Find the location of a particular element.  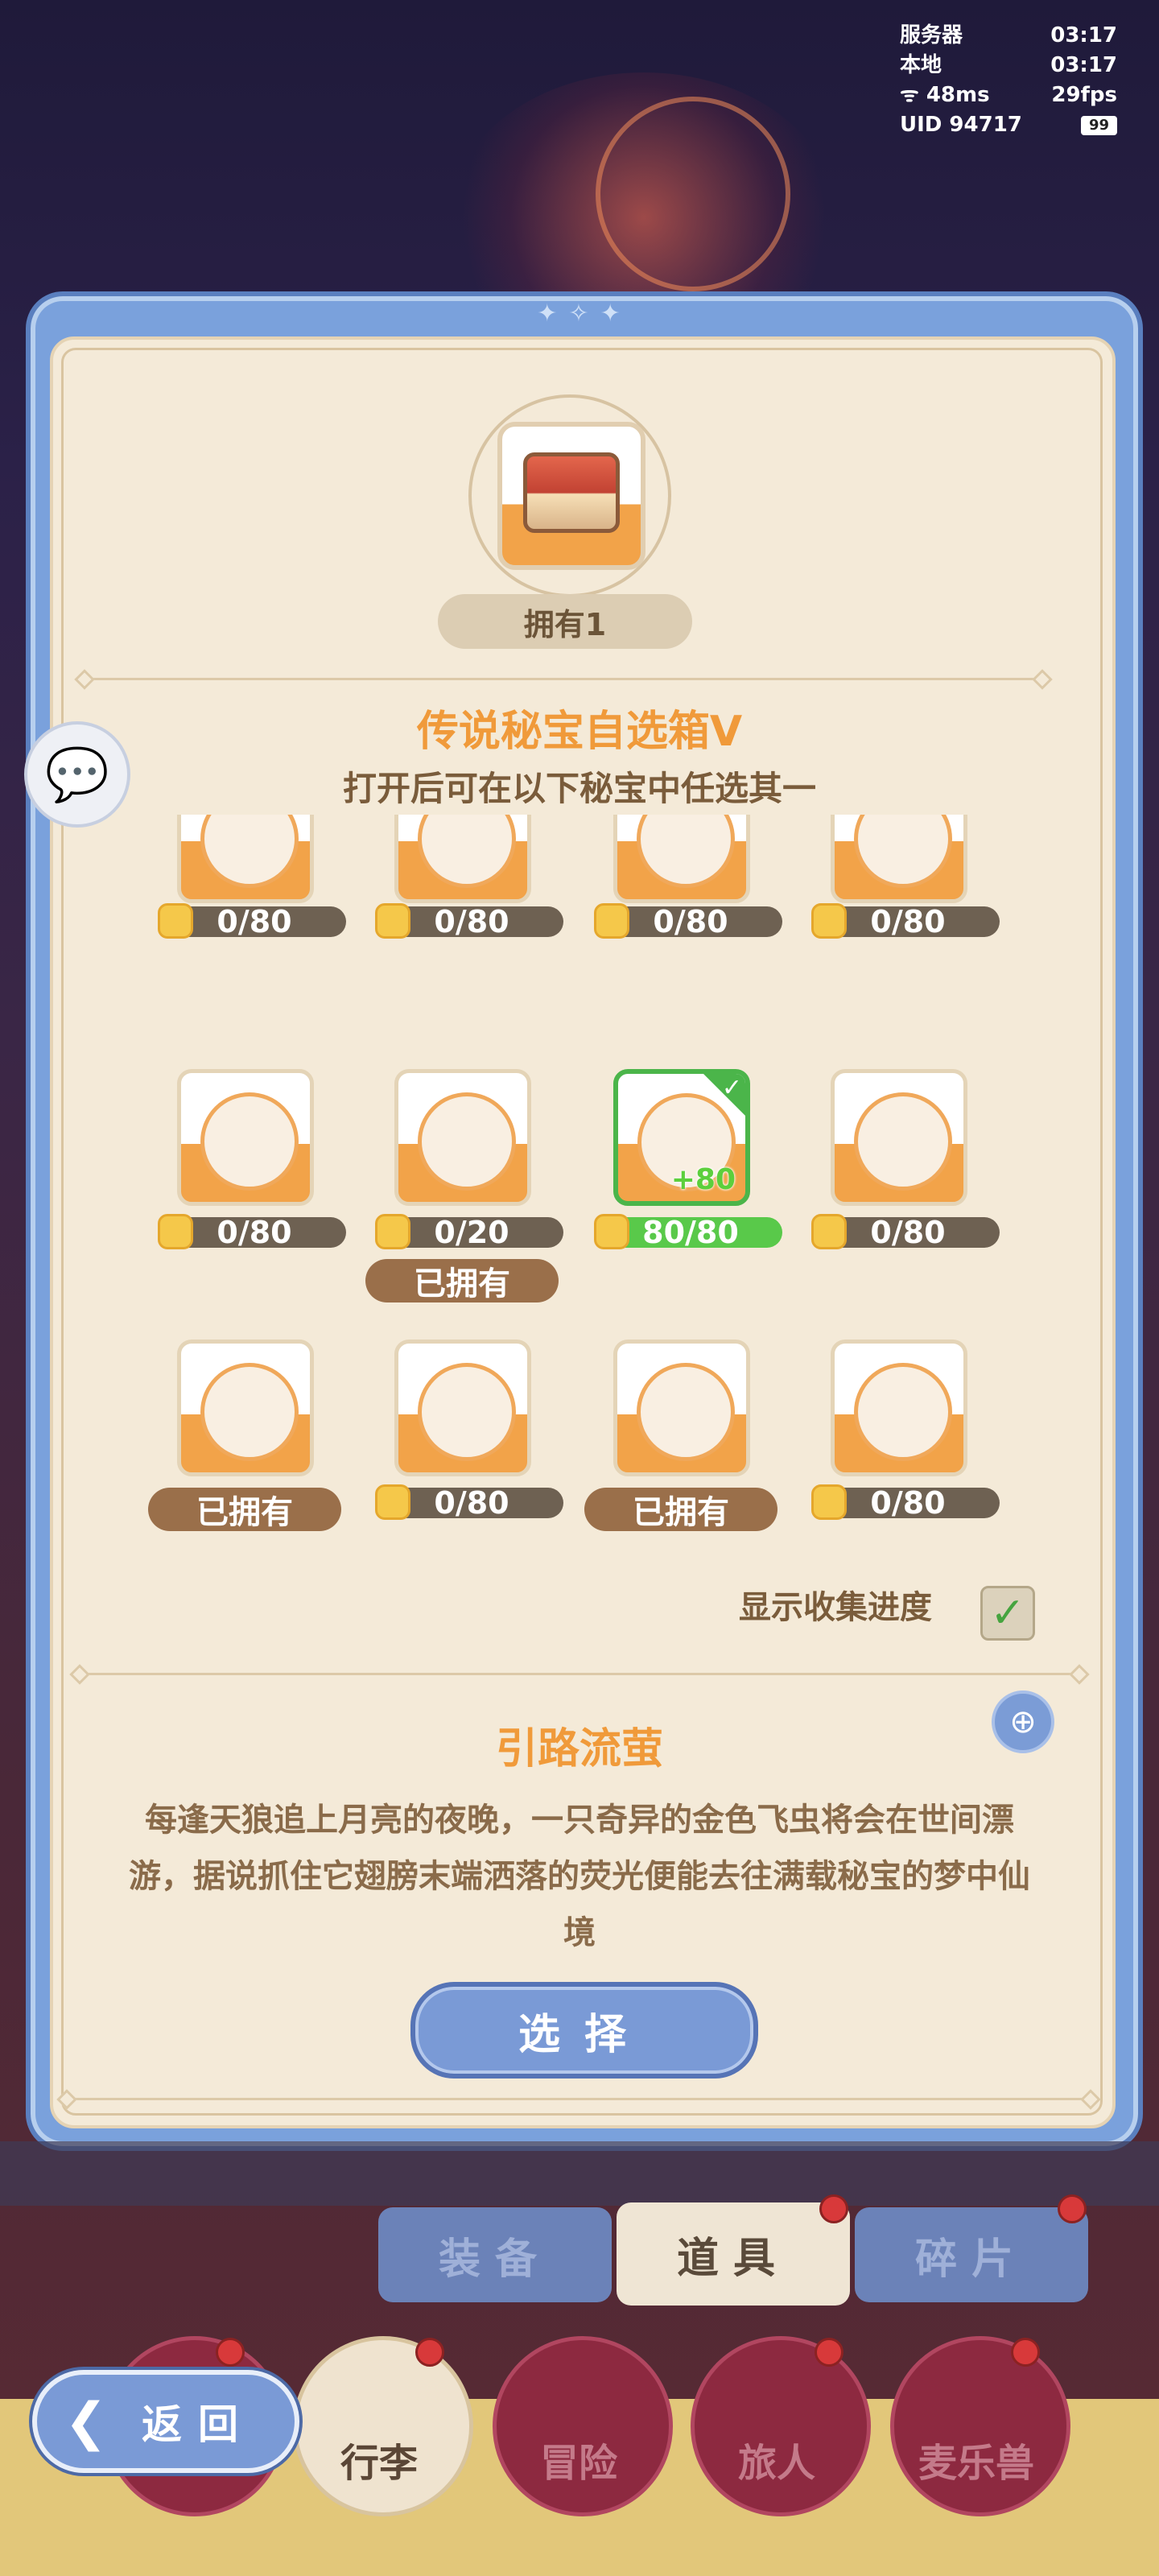

local-label: 本地 is located at coordinates (921, 65).